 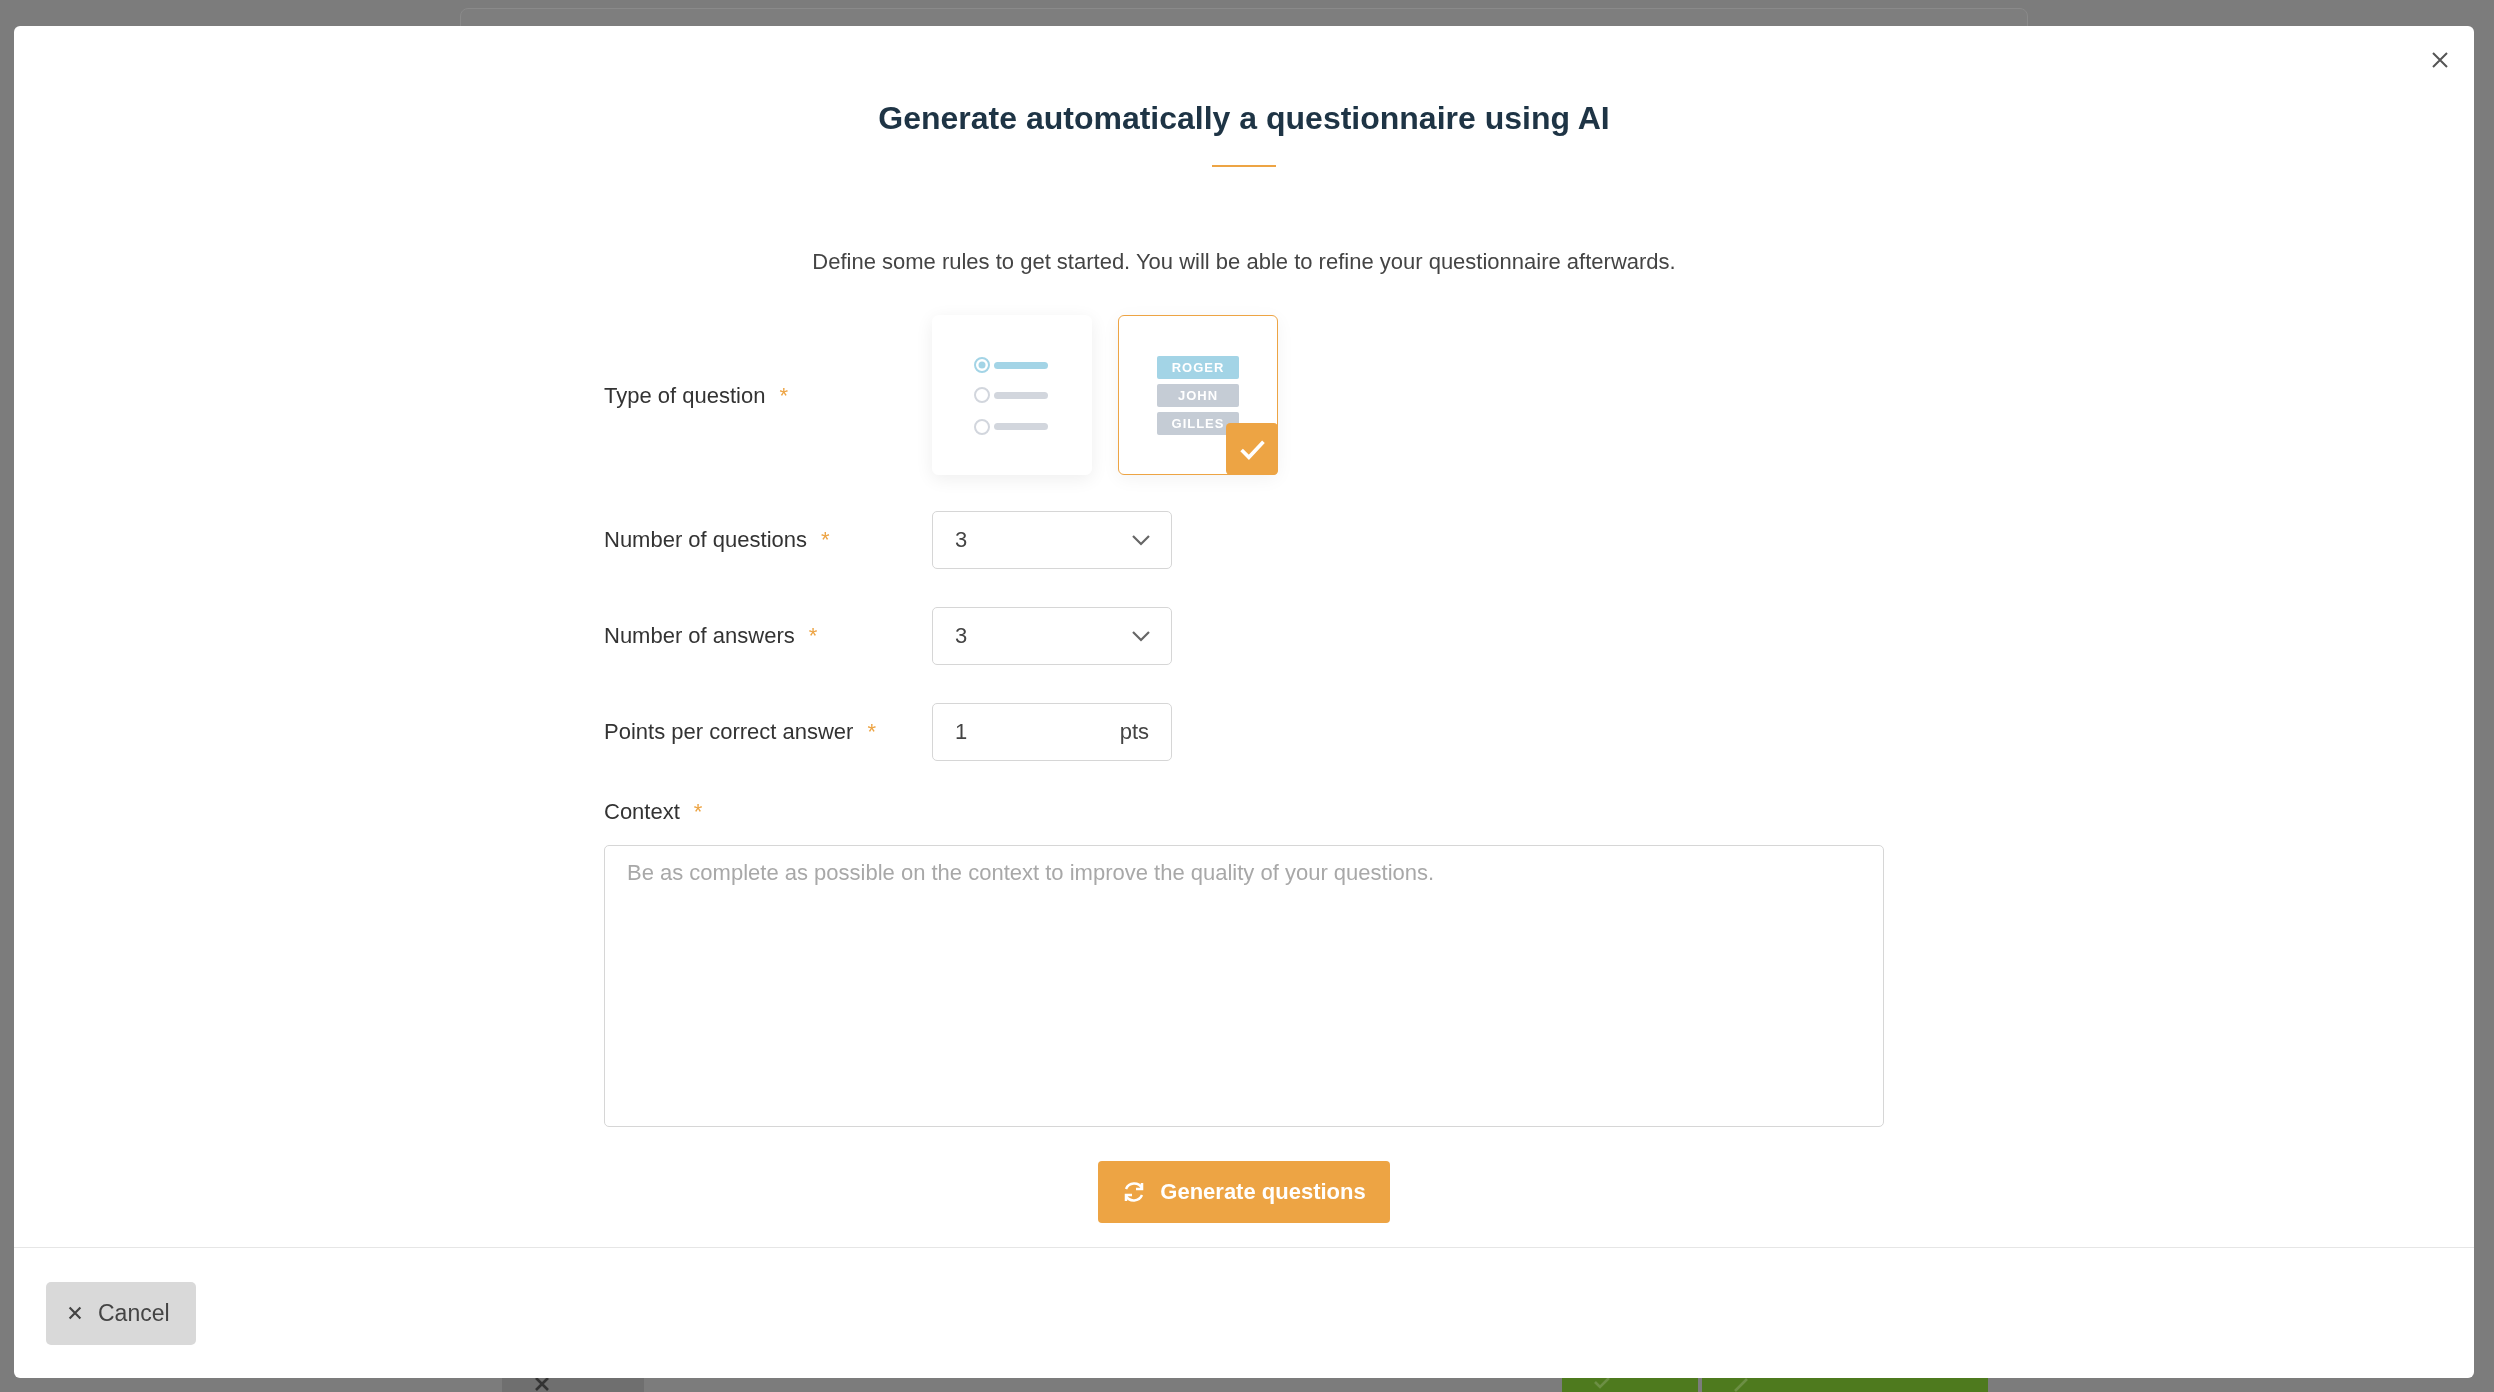 What do you see at coordinates (1244, 118) in the screenshot?
I see `dialog-title: Generate automatically a questionnaire using AI` at bounding box center [1244, 118].